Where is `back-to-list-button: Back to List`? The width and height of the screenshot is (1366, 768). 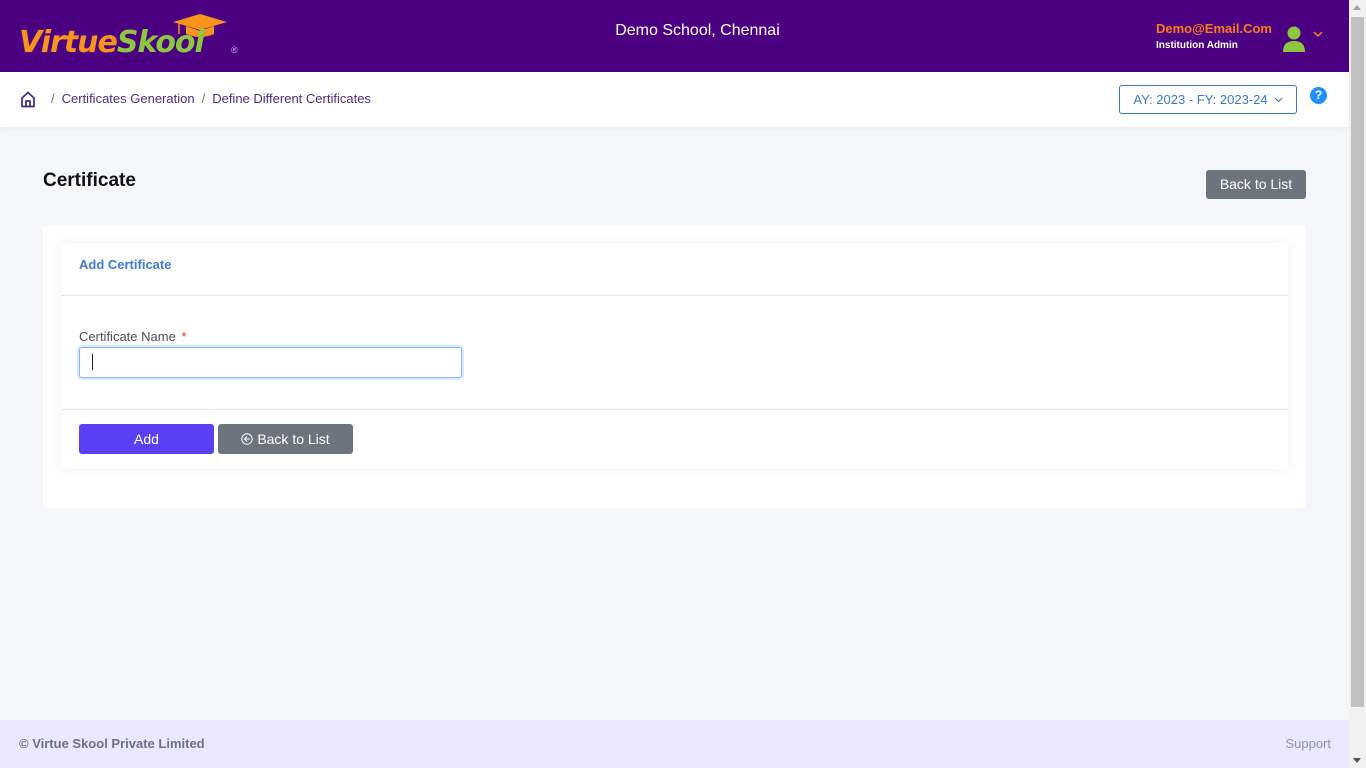
back-to-list-button: Back to List is located at coordinates (285, 439).